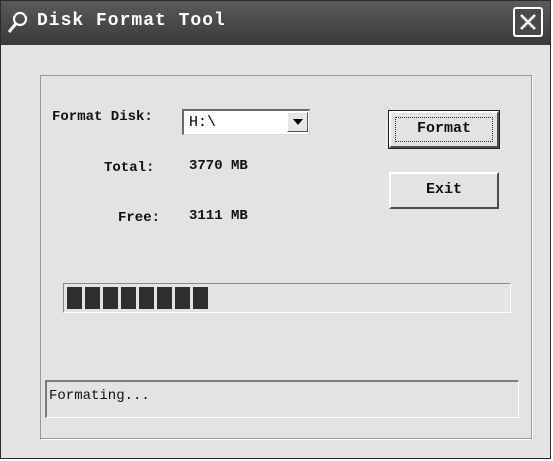 This screenshot has height=461, width=553. Describe the element at coordinates (129, 168) in the screenshot. I see `total-label: Total:` at that location.